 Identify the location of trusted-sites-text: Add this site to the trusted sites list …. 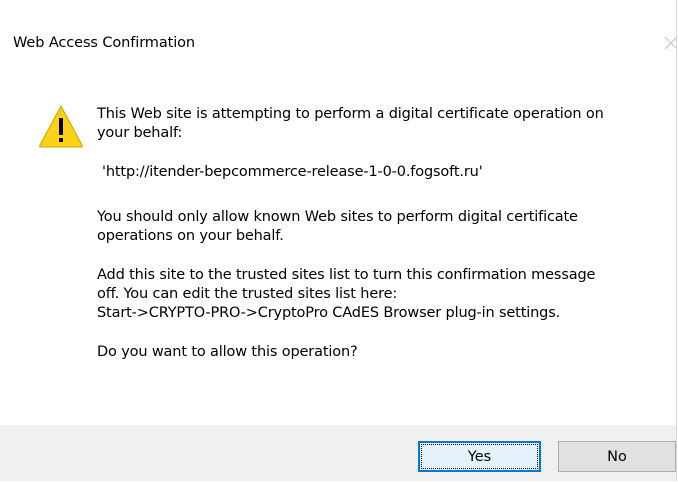
(346, 294).